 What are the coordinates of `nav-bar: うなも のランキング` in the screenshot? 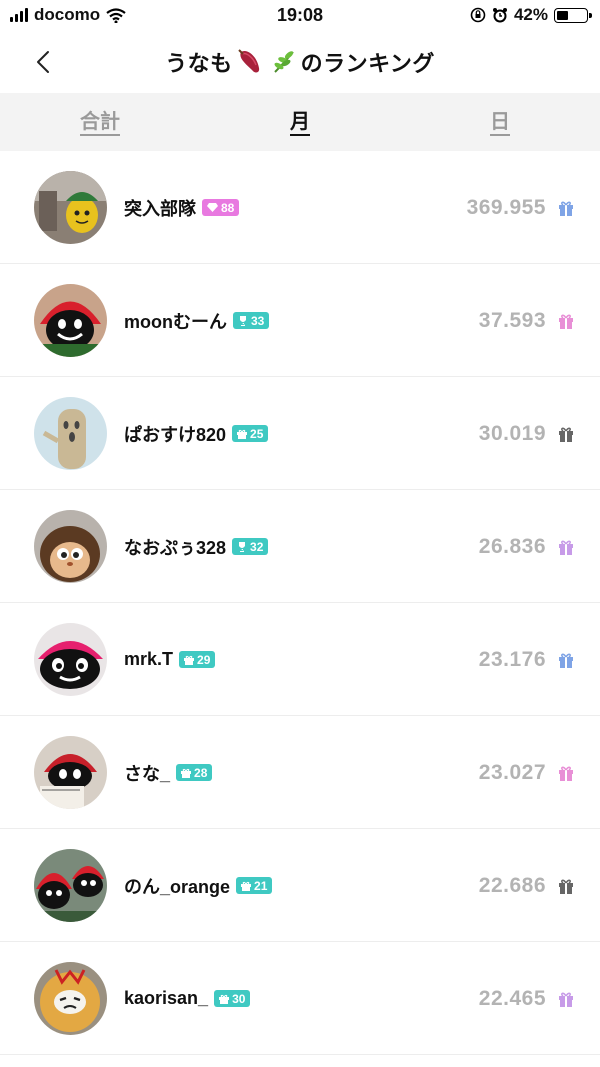 It's located at (300, 62).